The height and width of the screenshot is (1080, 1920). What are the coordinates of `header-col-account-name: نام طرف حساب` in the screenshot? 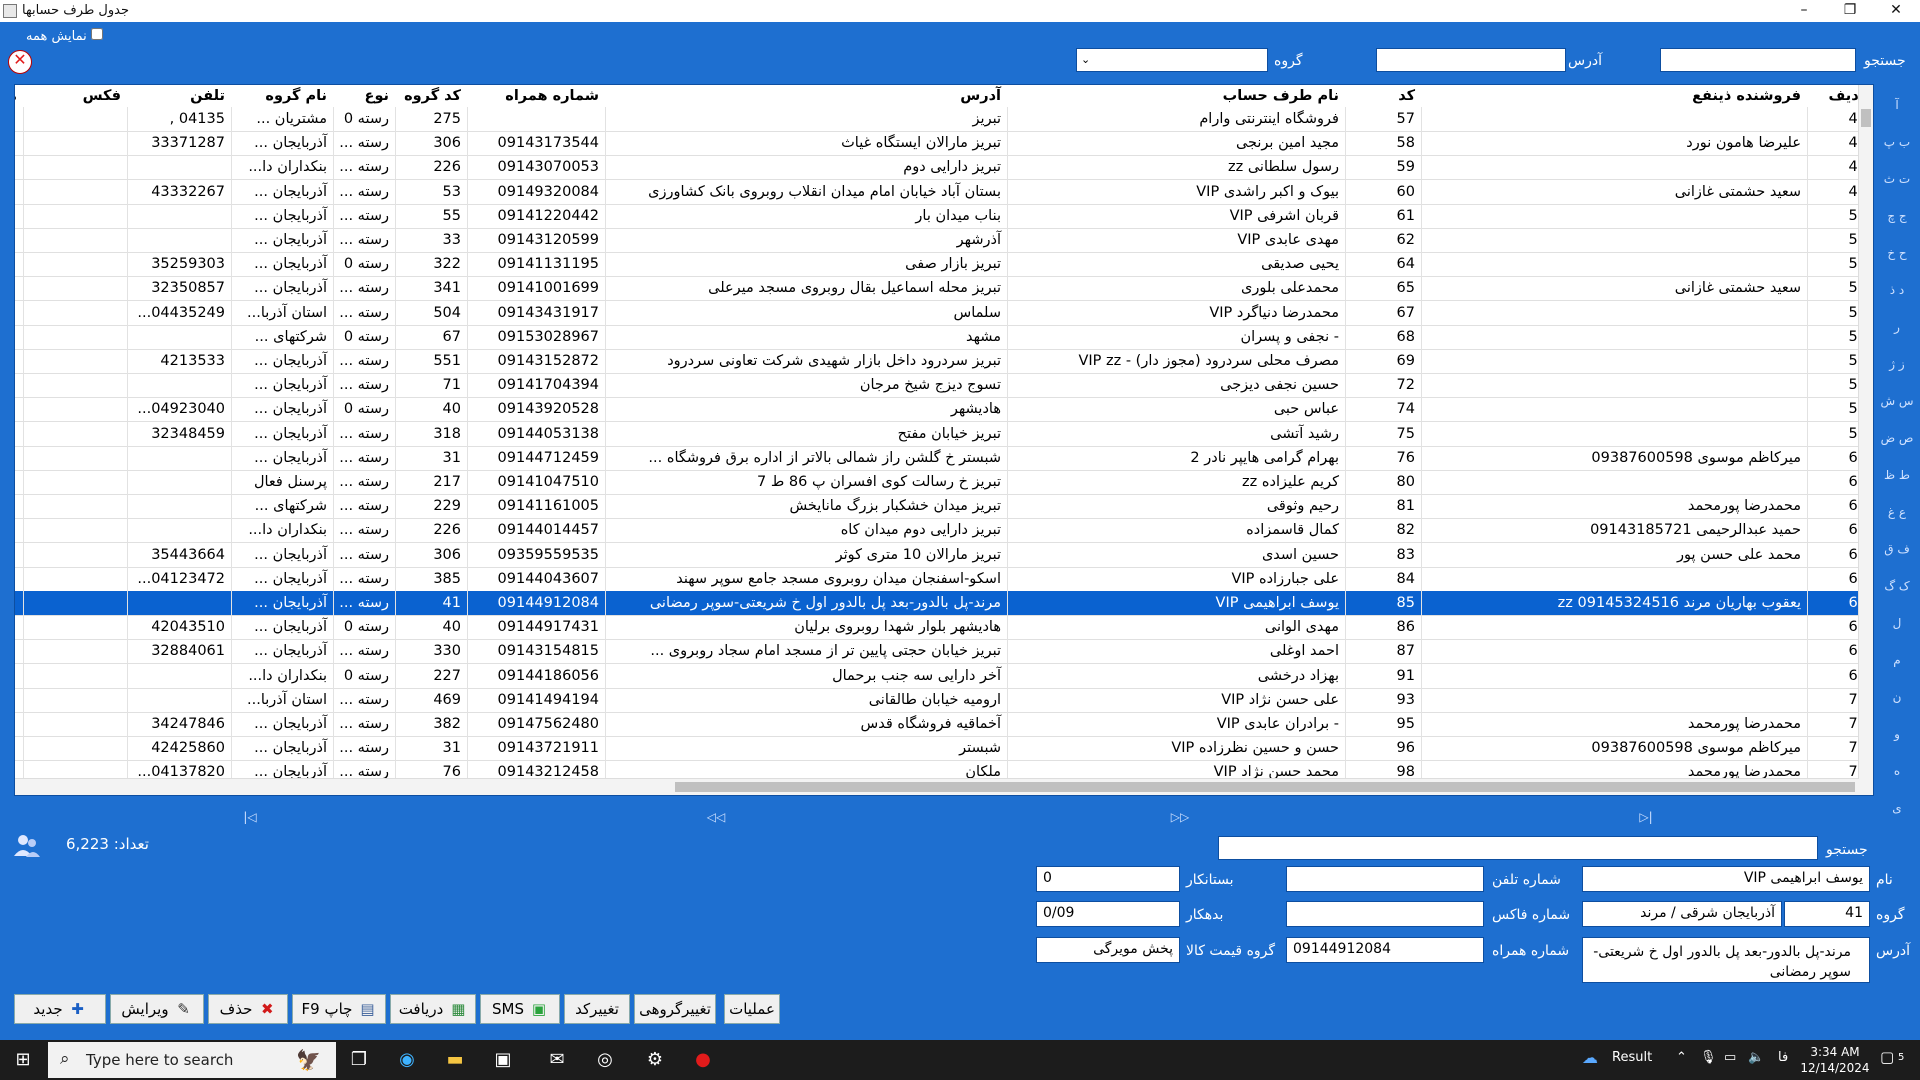 It's located at (1176, 96).